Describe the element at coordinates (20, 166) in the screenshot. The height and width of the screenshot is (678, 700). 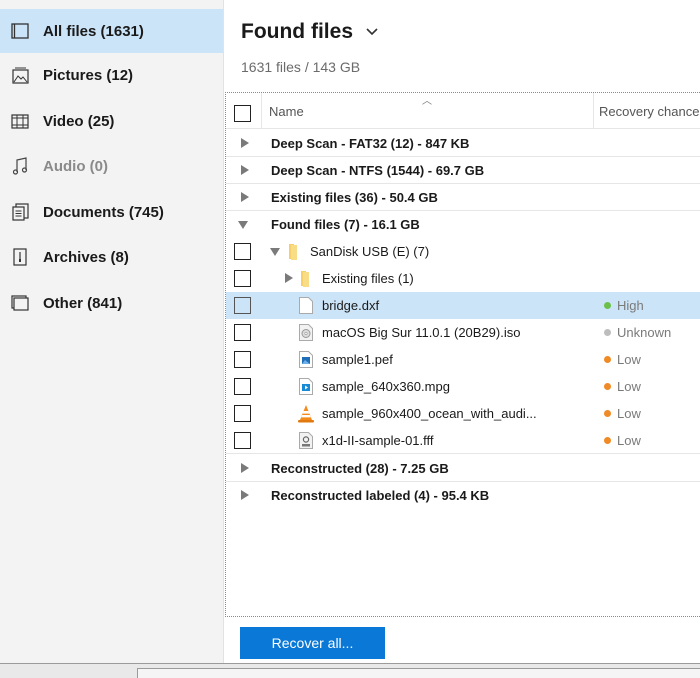
I see `audio-icon` at that location.